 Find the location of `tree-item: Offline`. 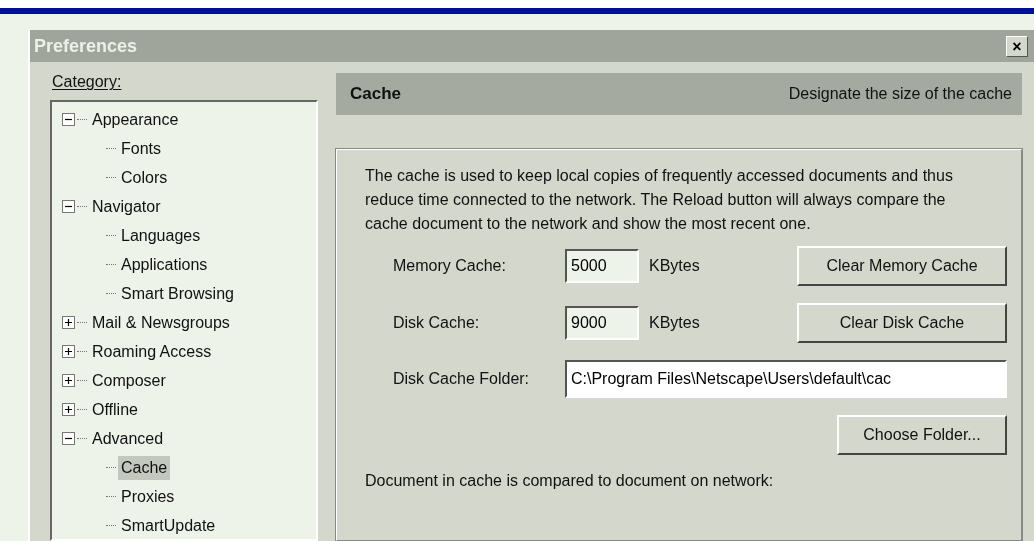

tree-item: Offline is located at coordinates (115, 409).